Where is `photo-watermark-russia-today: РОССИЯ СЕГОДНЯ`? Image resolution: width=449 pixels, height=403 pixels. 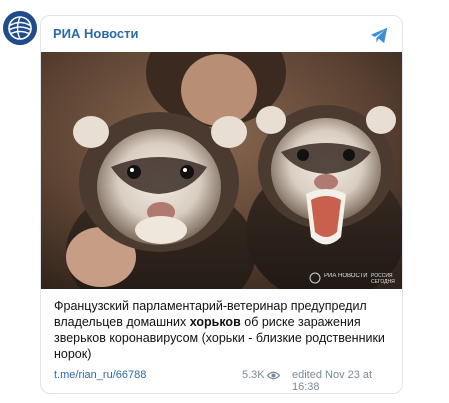 photo-watermark-russia-today: РОССИЯ СЕГОДНЯ is located at coordinates (383, 279).